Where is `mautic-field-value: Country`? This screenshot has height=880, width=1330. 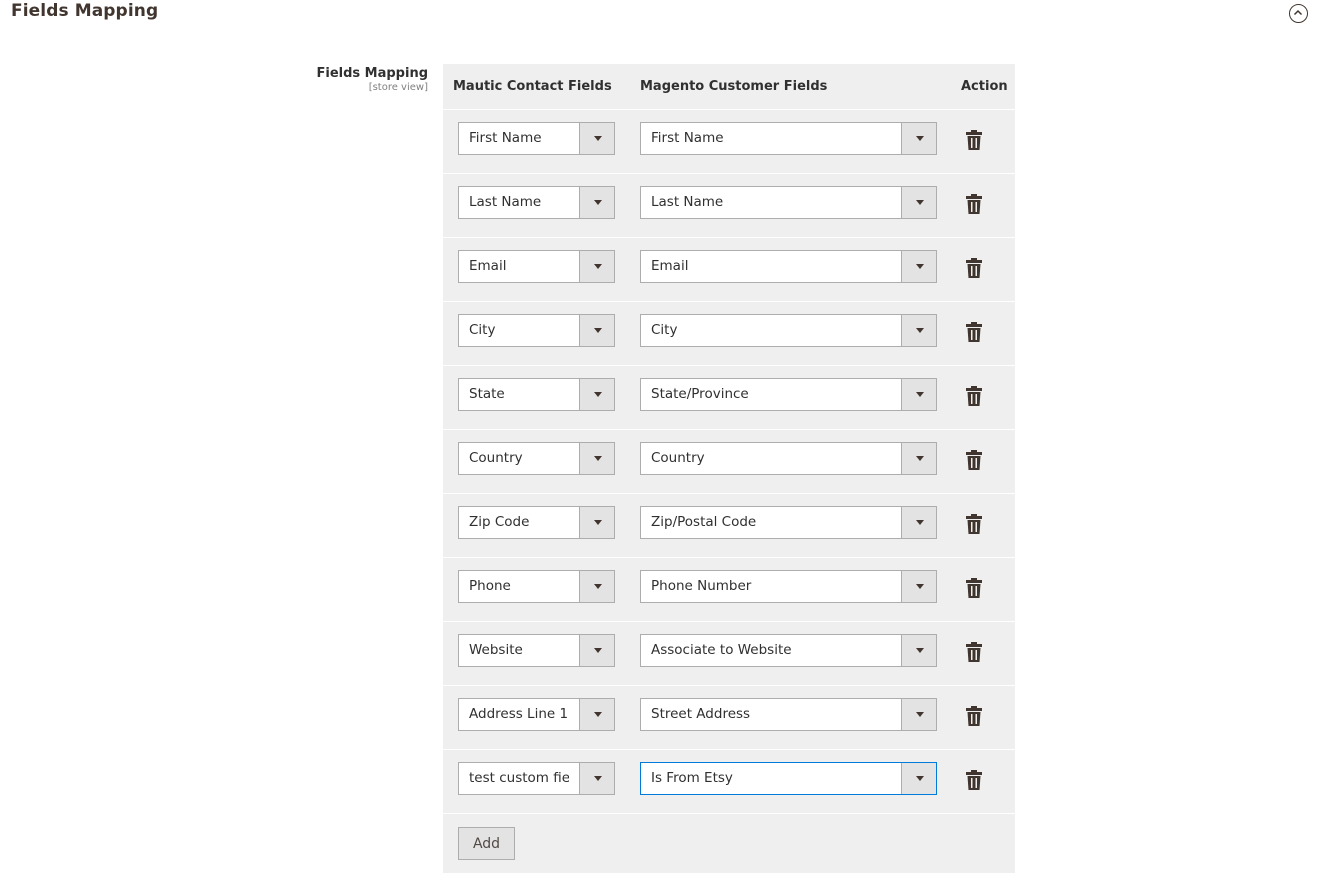 mautic-field-value: Country is located at coordinates (496, 458).